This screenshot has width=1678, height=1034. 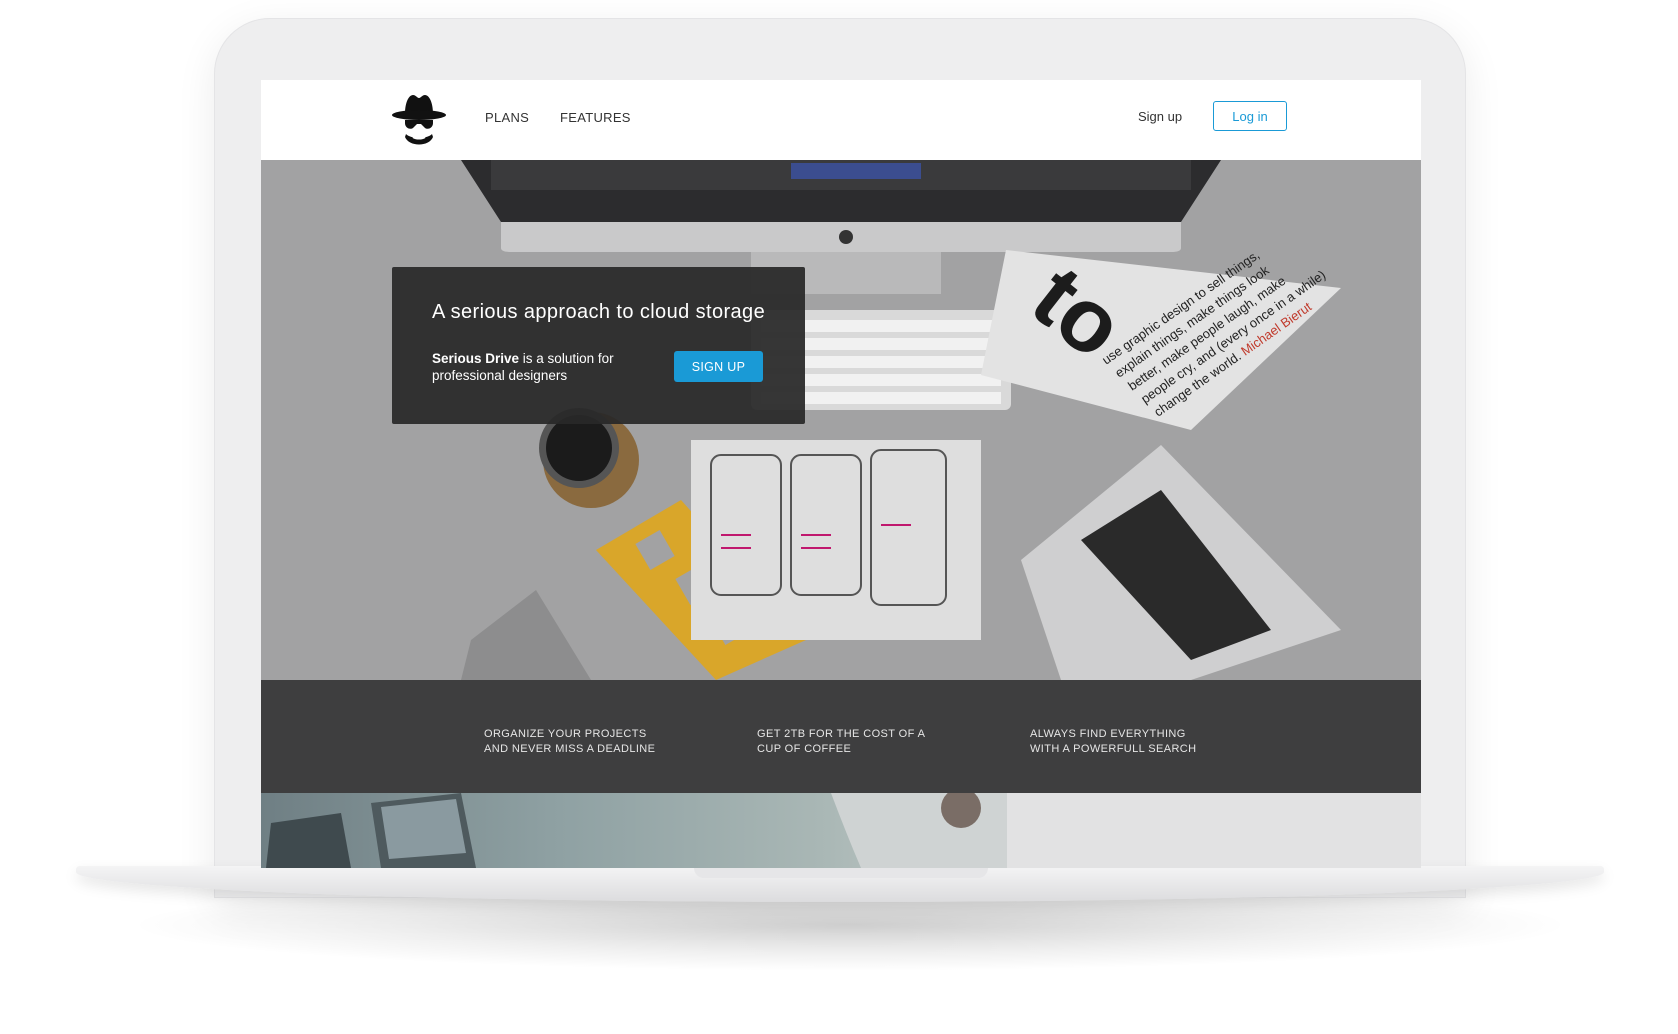 What do you see at coordinates (841, 120) in the screenshot?
I see `top-nav: PLANS FEATURES Sign up Log in` at bounding box center [841, 120].